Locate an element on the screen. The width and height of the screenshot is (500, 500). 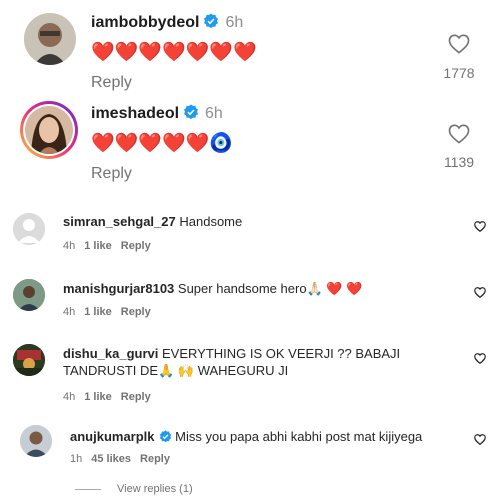
esha-avatar-icon is located at coordinates (49, 130).